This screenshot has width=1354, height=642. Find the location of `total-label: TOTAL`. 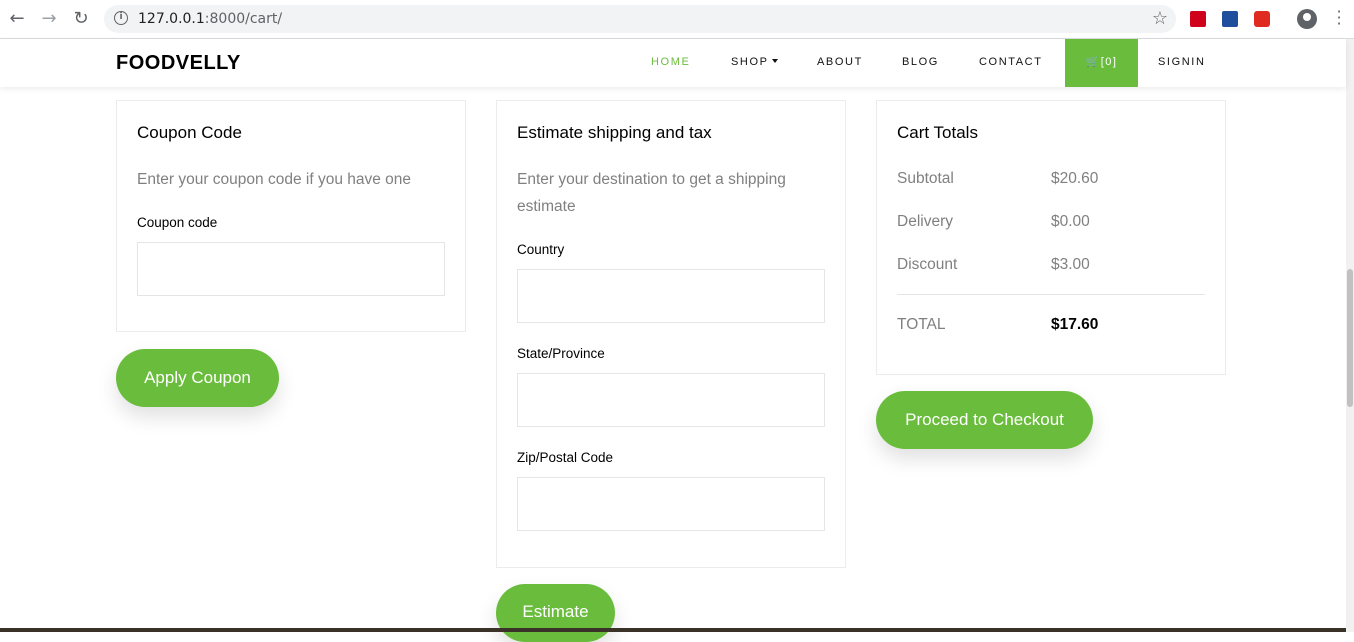

total-label: TOTAL is located at coordinates (921, 324).